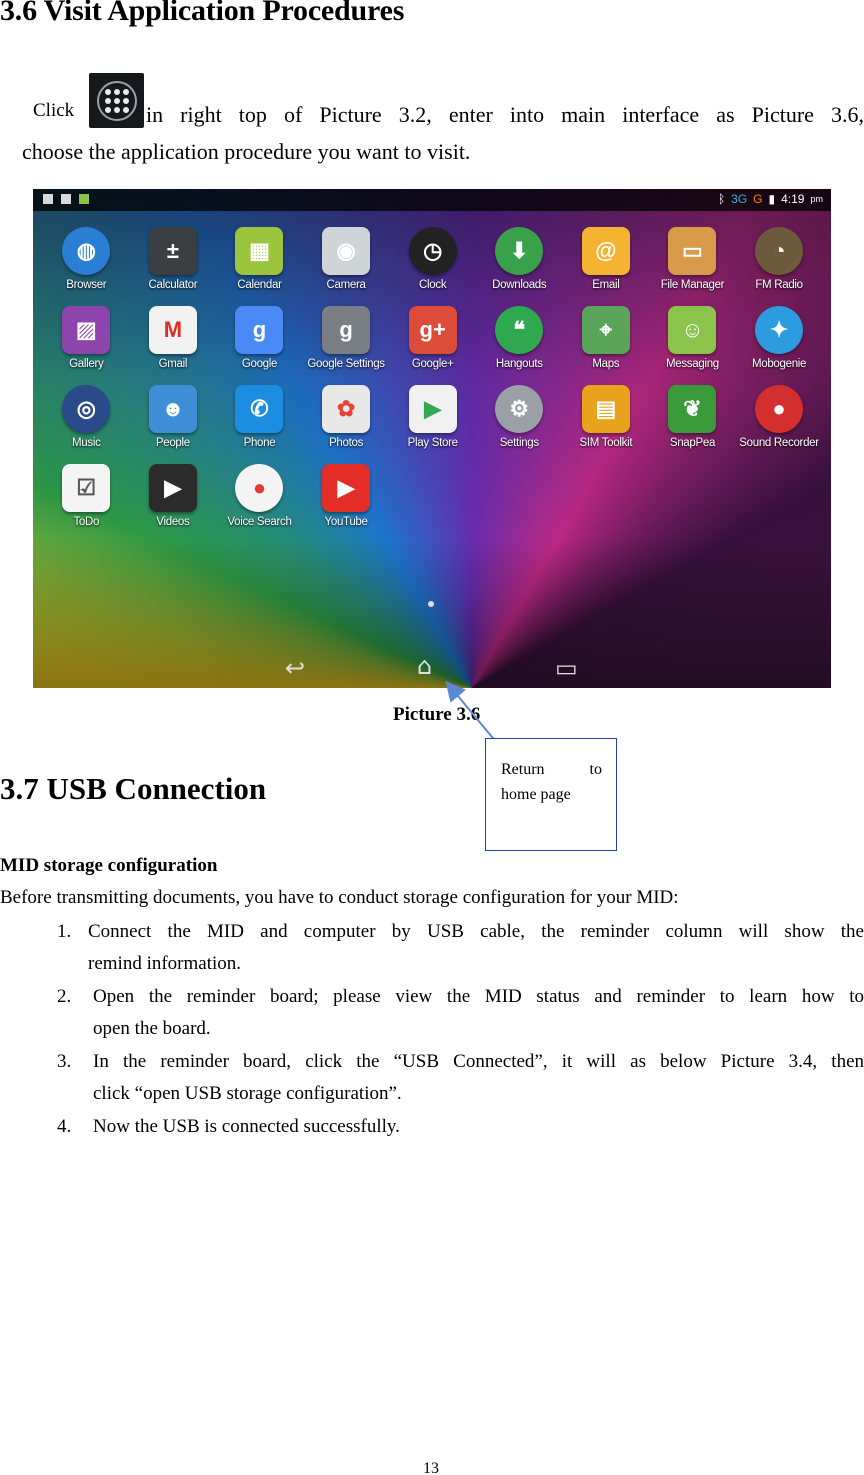 Image resolution: width=864 pixels, height=1475 pixels. I want to click on home-button-icon: ⌂, so click(424, 666).